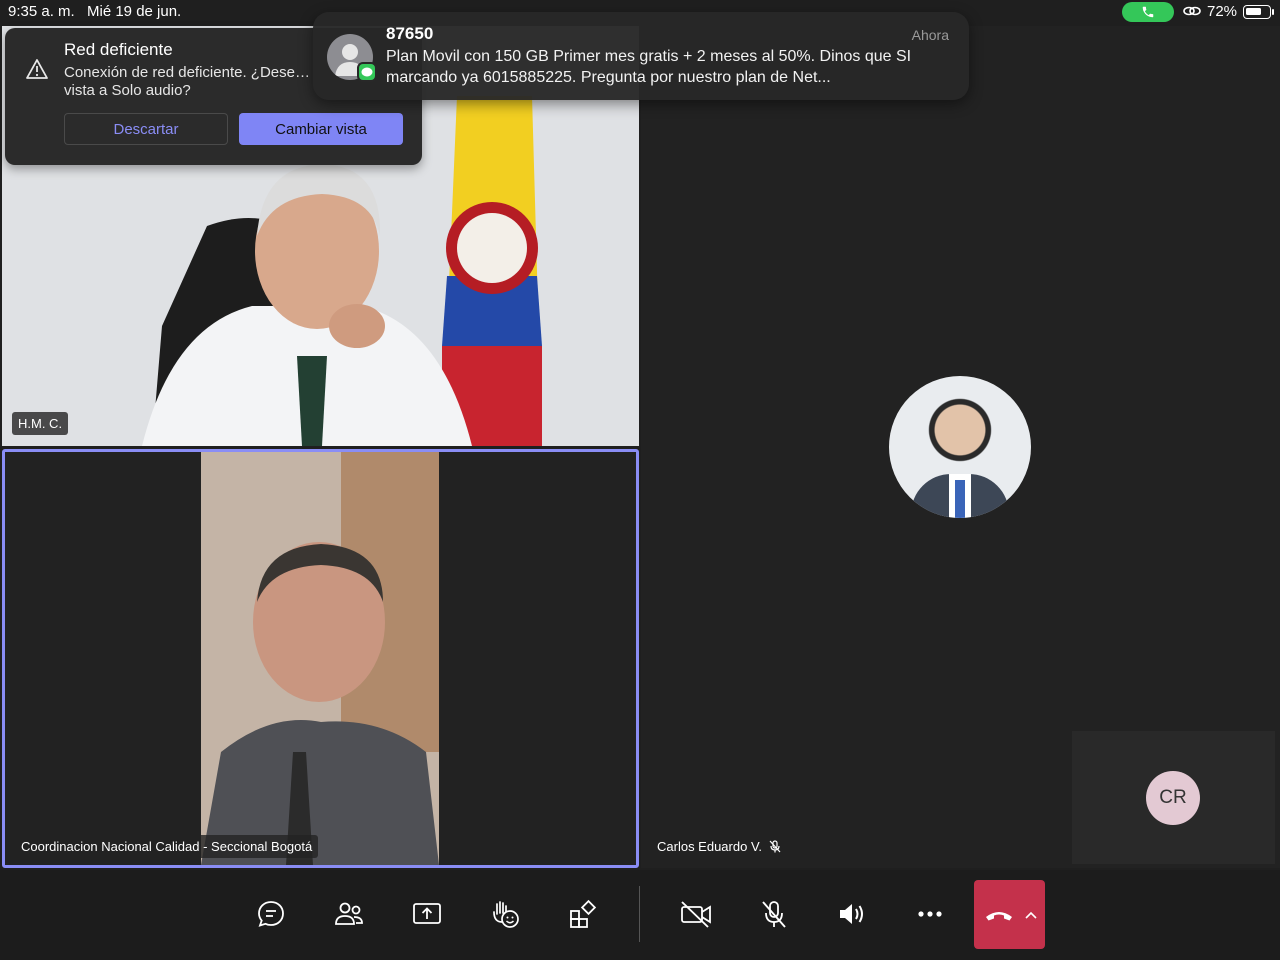  I want to click on chat-button, so click(271, 914).